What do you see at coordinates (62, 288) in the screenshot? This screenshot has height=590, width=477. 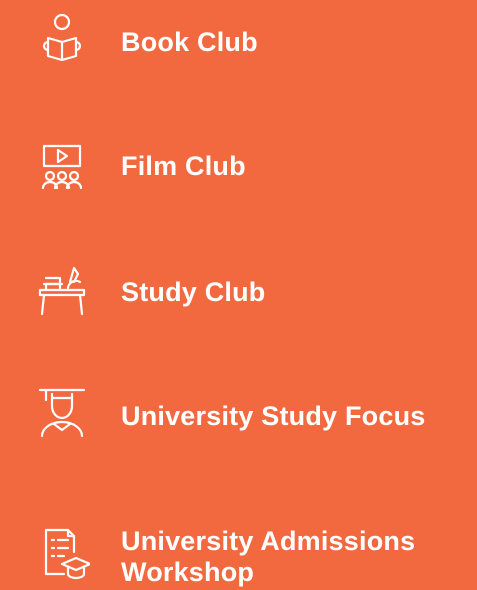 I see `study-desk-icon` at bounding box center [62, 288].